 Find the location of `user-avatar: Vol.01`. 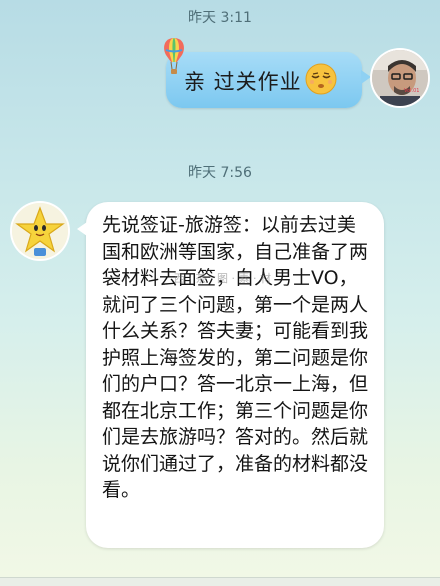

user-avatar: Vol.01 is located at coordinates (400, 78).